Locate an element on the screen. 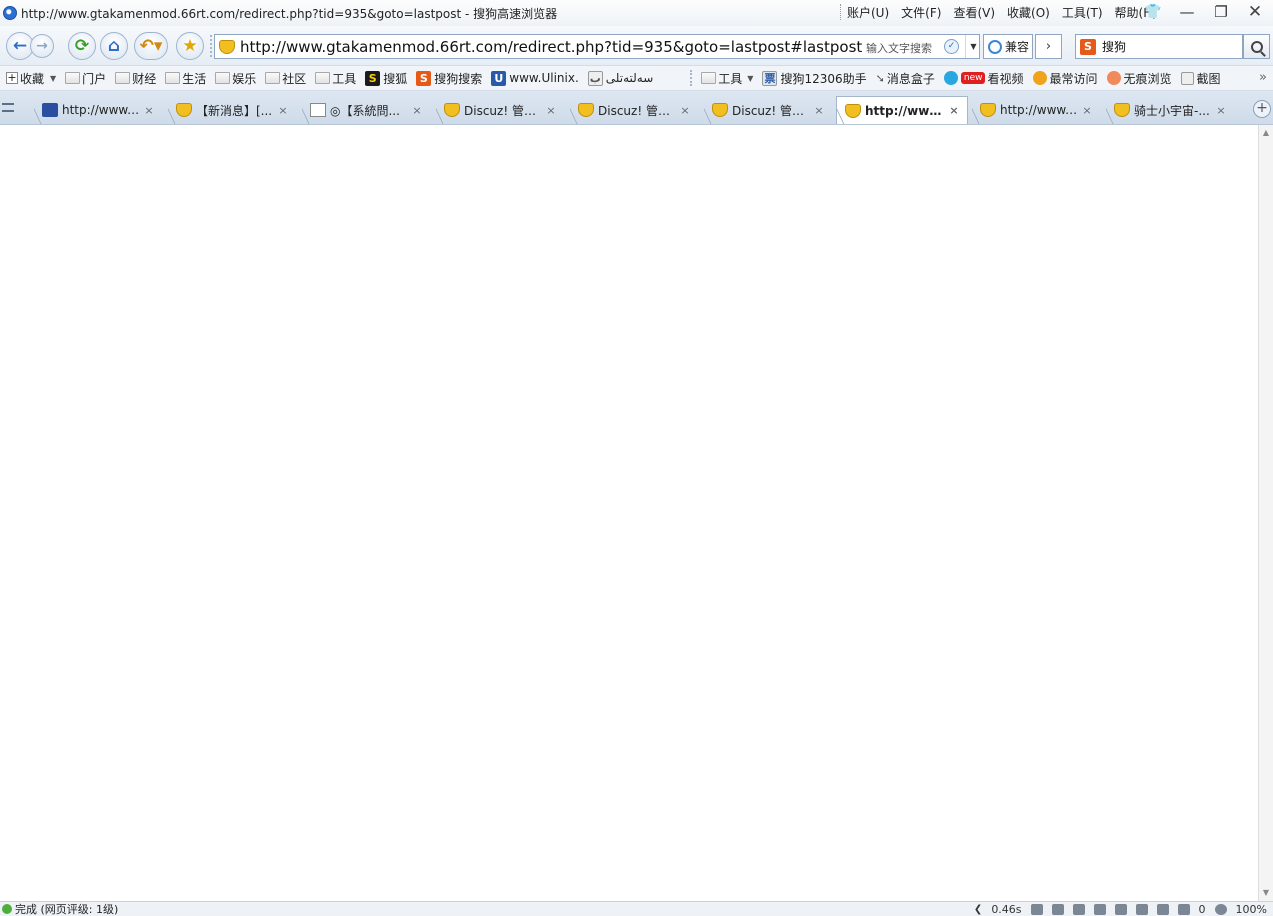  shield-icon is located at coordinates (1120, 909).